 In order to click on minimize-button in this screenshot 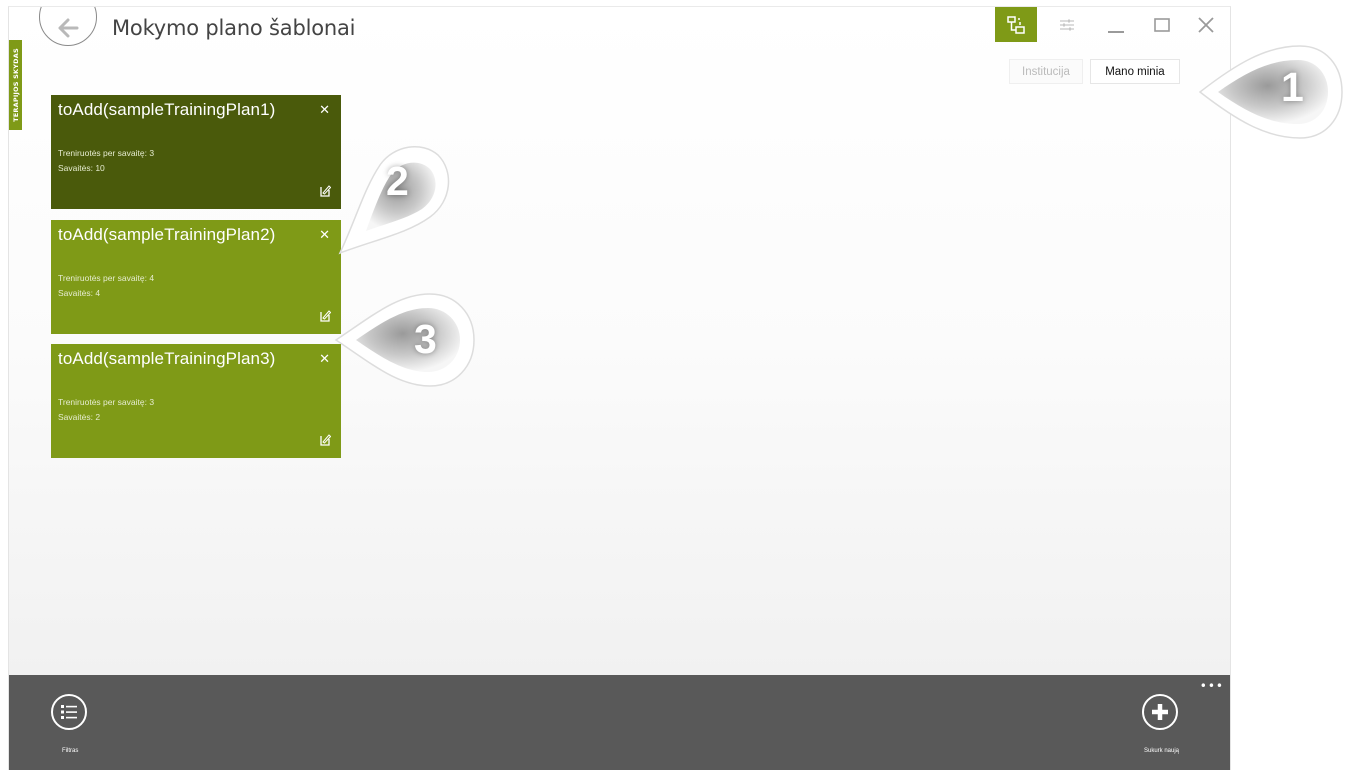, I will do `click(1116, 24)`.